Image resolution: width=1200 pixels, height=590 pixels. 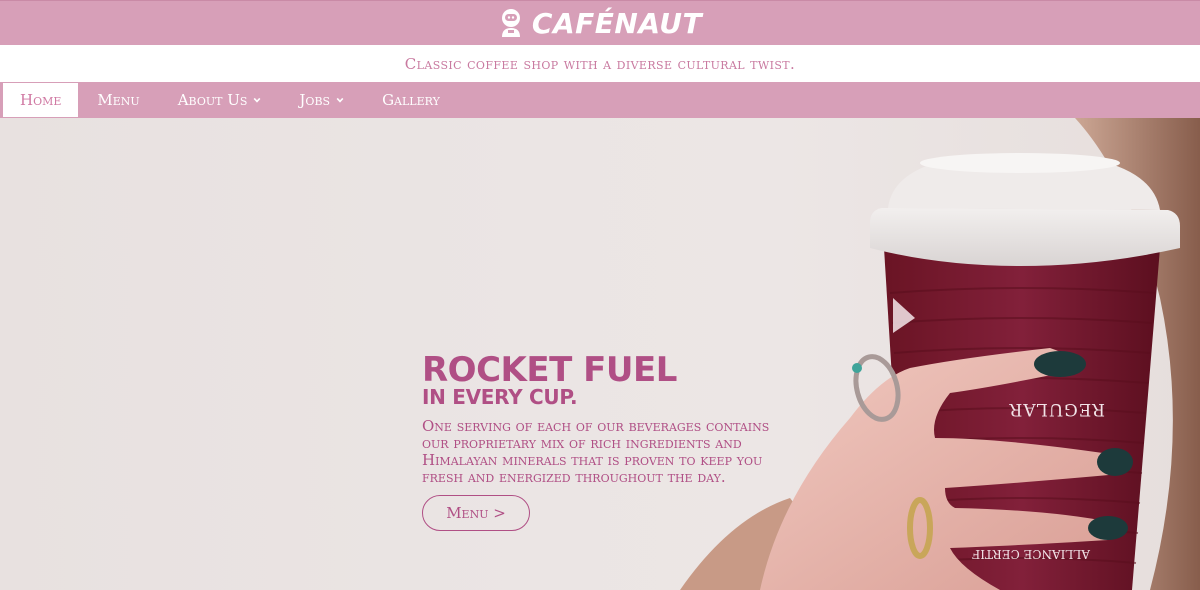 What do you see at coordinates (1056, 409) in the screenshot?
I see `cup-text: REGULAR` at bounding box center [1056, 409].